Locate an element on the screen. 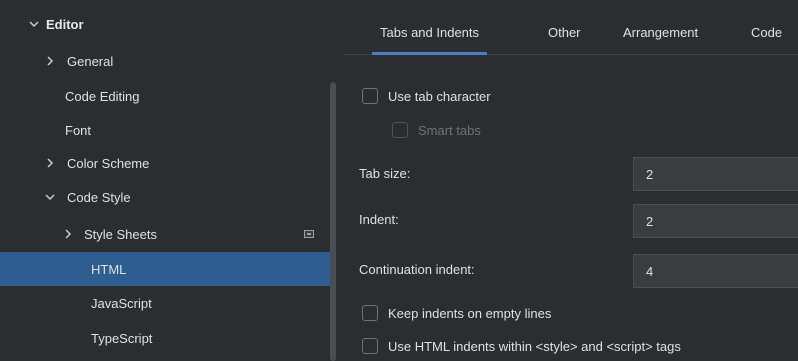 The width and height of the screenshot is (798, 361). tree-item-label: HTML is located at coordinates (109, 269).